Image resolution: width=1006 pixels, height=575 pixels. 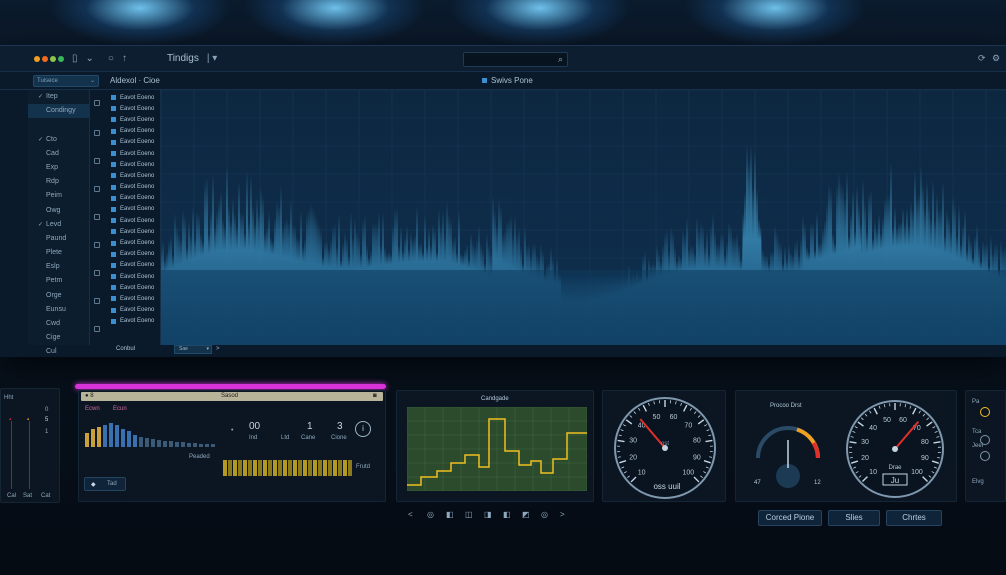 What do you see at coordinates (53, 58) in the screenshot?
I see `maximize-dot` at bounding box center [53, 58].